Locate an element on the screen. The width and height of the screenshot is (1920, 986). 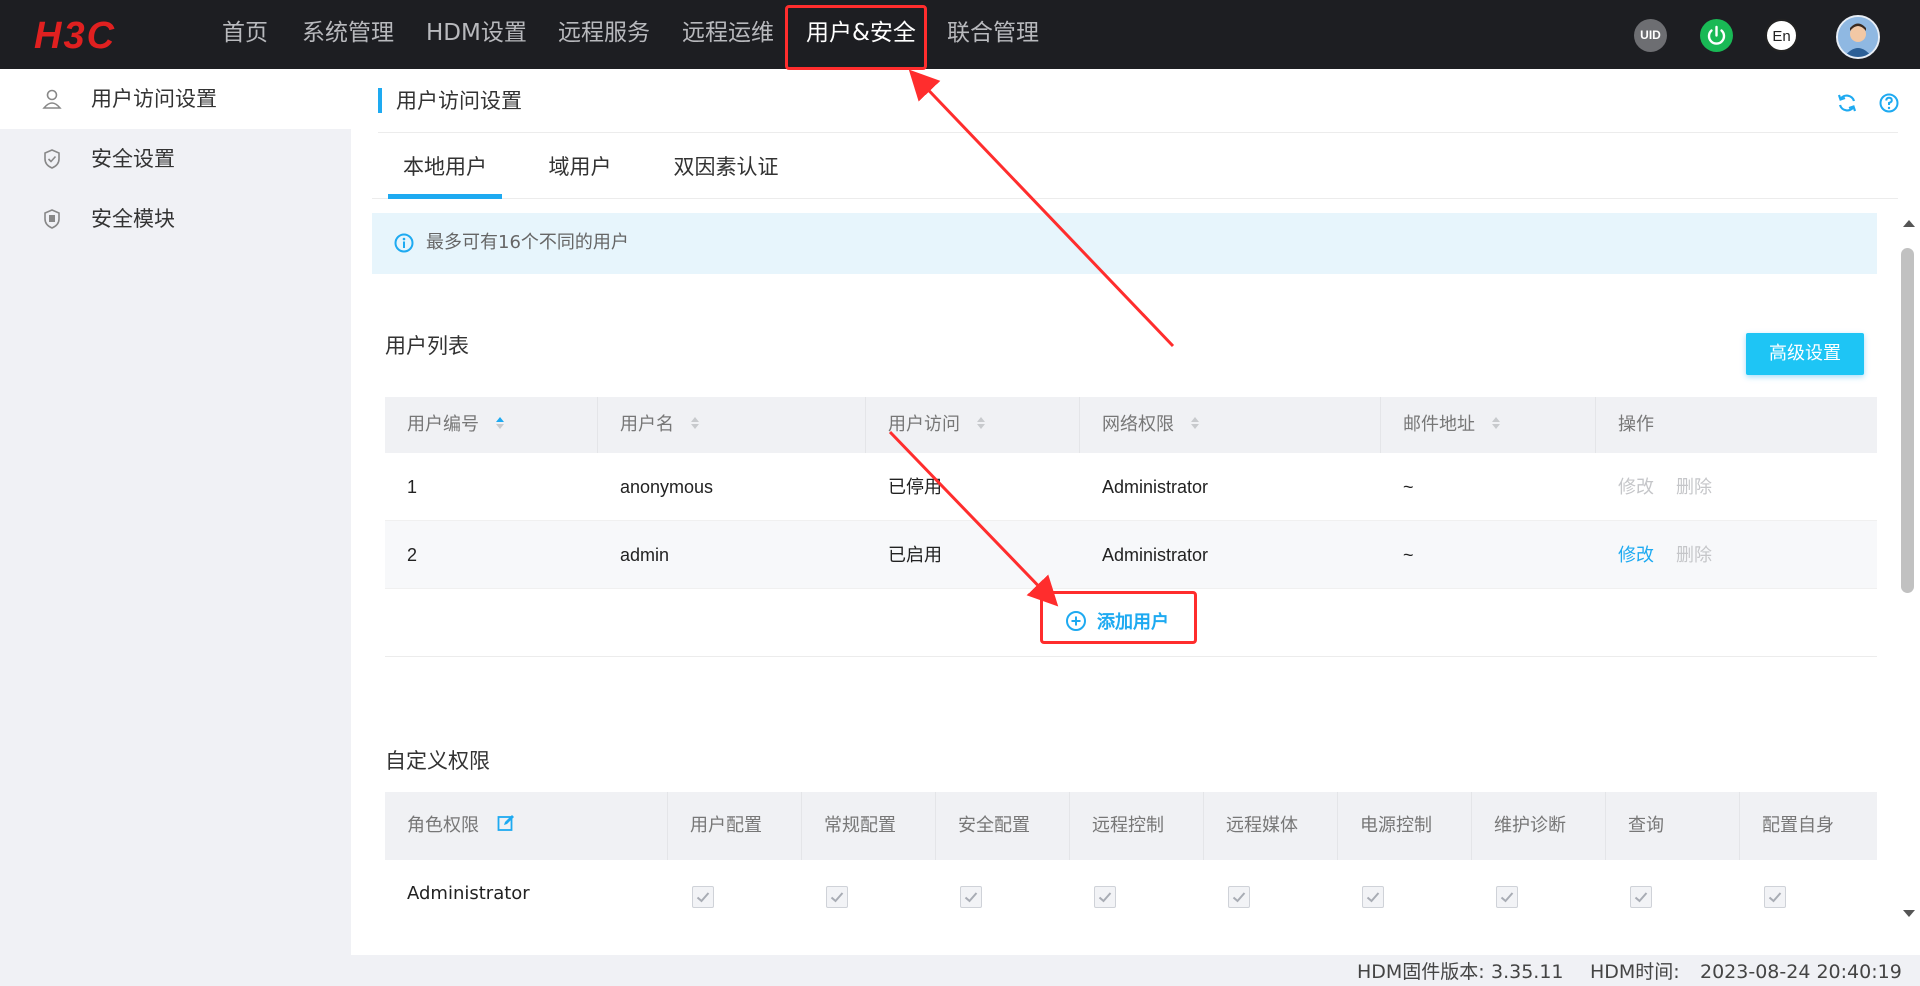
scroll-up-icon is located at coordinates (1909, 223).